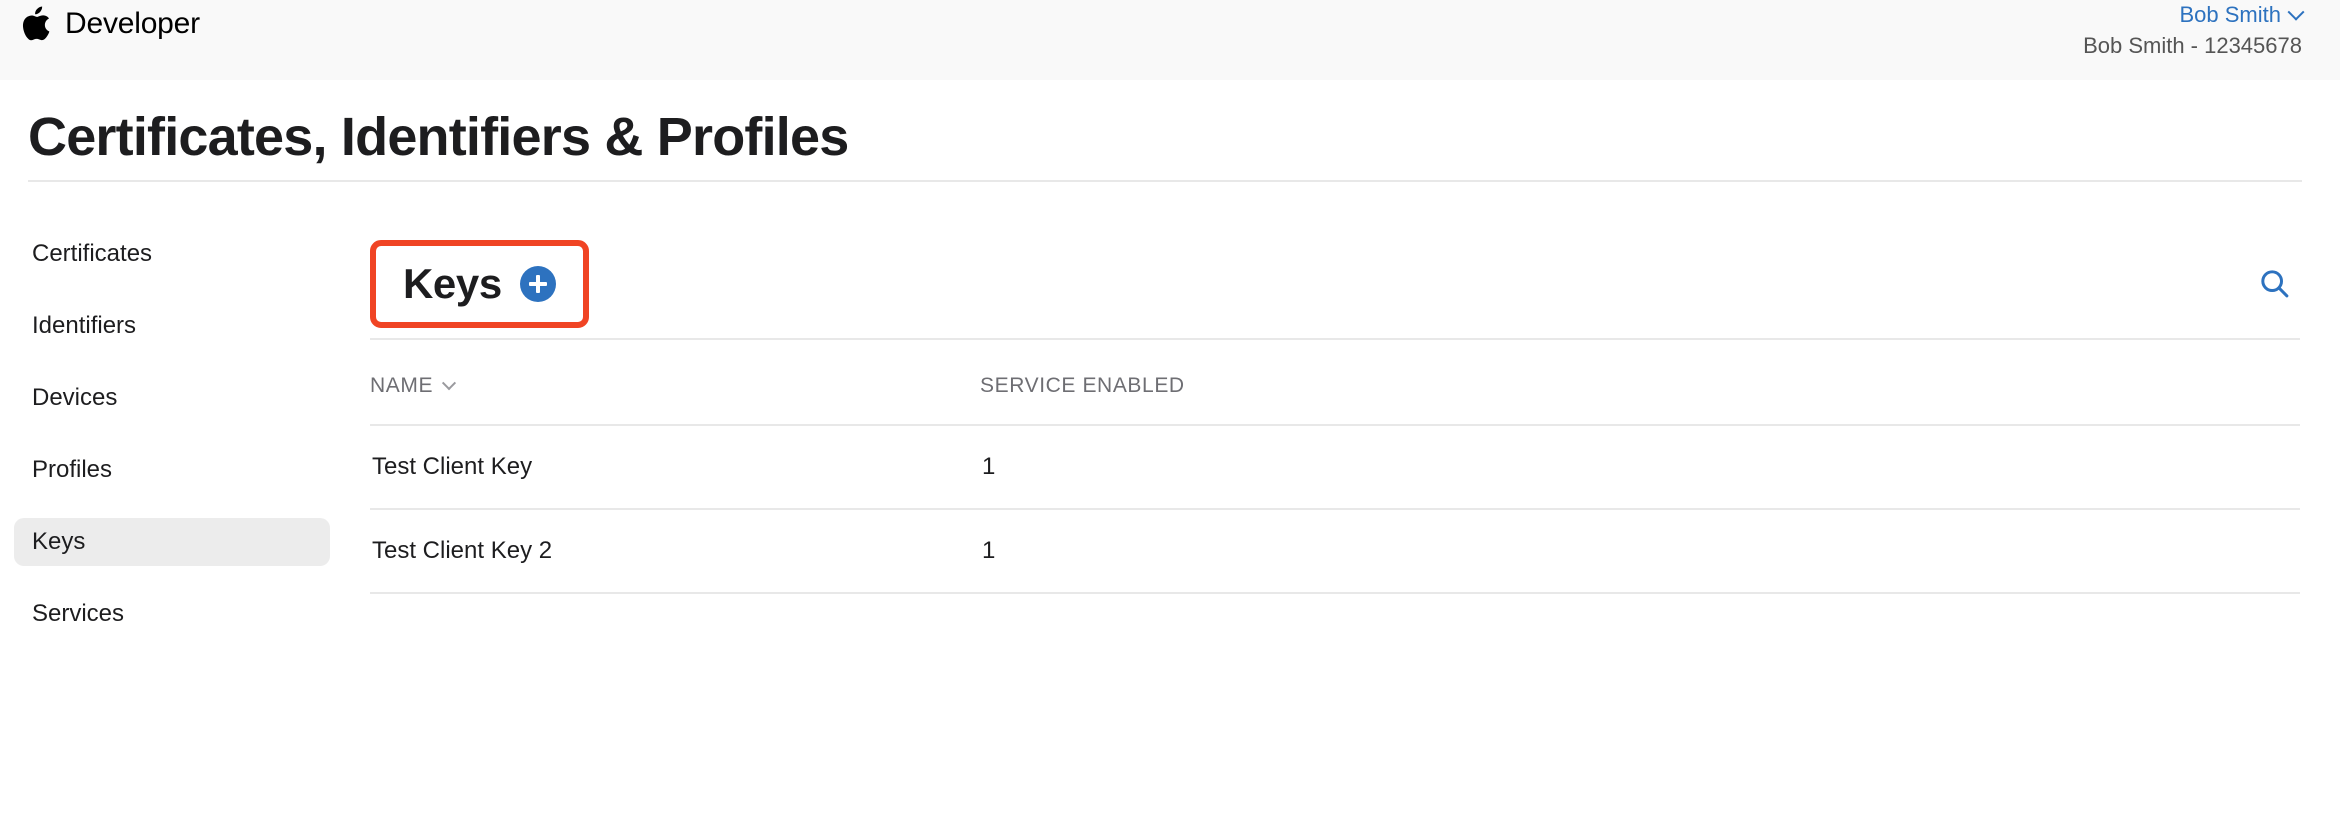 This screenshot has height=836, width=2340. I want to click on table-row: Test Client Key 1, so click(1335, 467).